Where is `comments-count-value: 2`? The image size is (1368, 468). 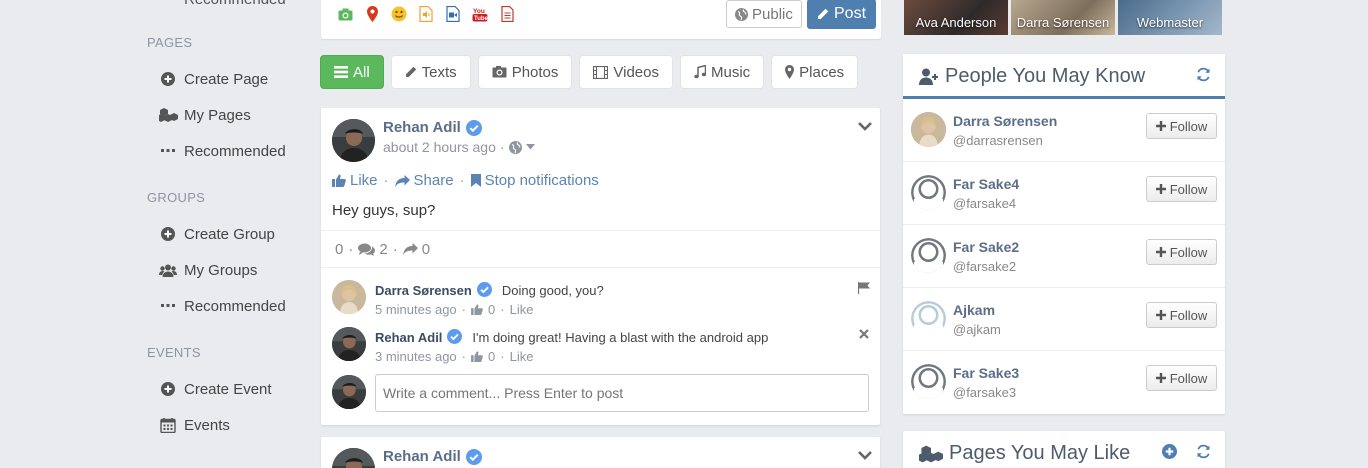
comments-count-value: 2 is located at coordinates (383, 249).